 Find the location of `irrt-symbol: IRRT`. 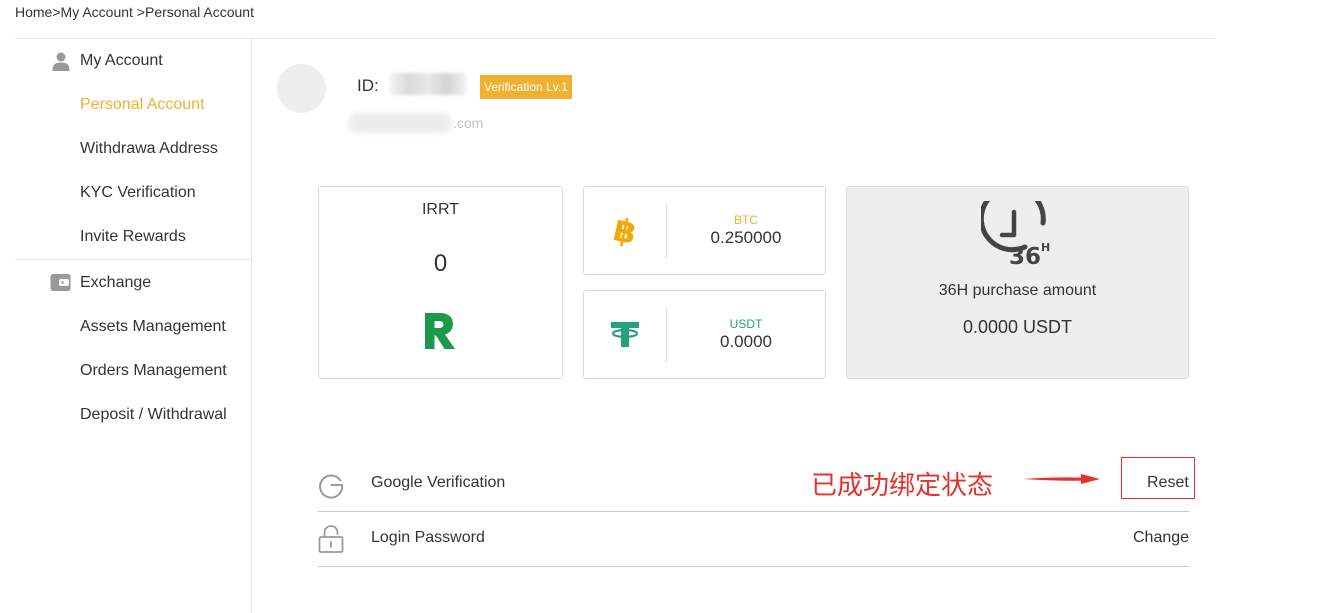

irrt-symbol: IRRT is located at coordinates (440, 209).